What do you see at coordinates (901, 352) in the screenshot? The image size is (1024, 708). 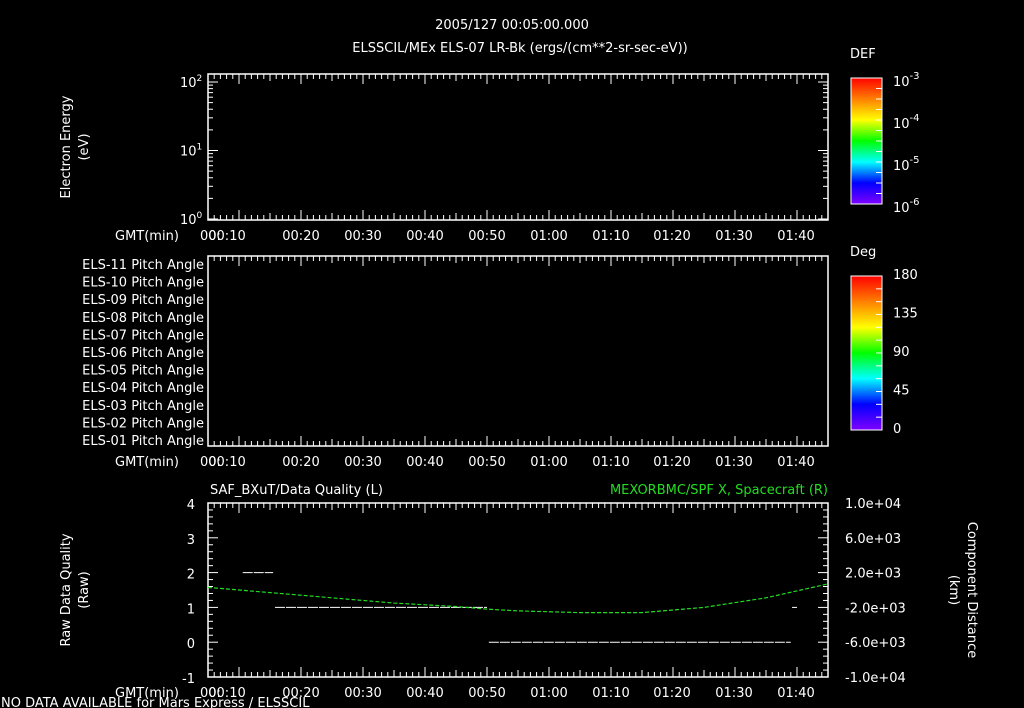 I see `colorbar-tick-label: 90` at bounding box center [901, 352].